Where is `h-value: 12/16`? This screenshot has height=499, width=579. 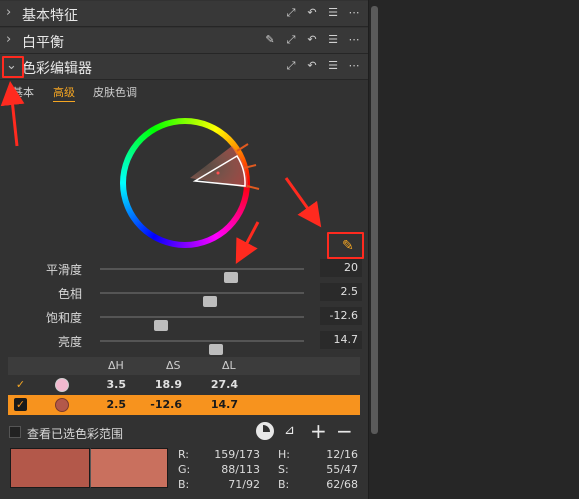
h-value: 12/16 is located at coordinates (342, 454).